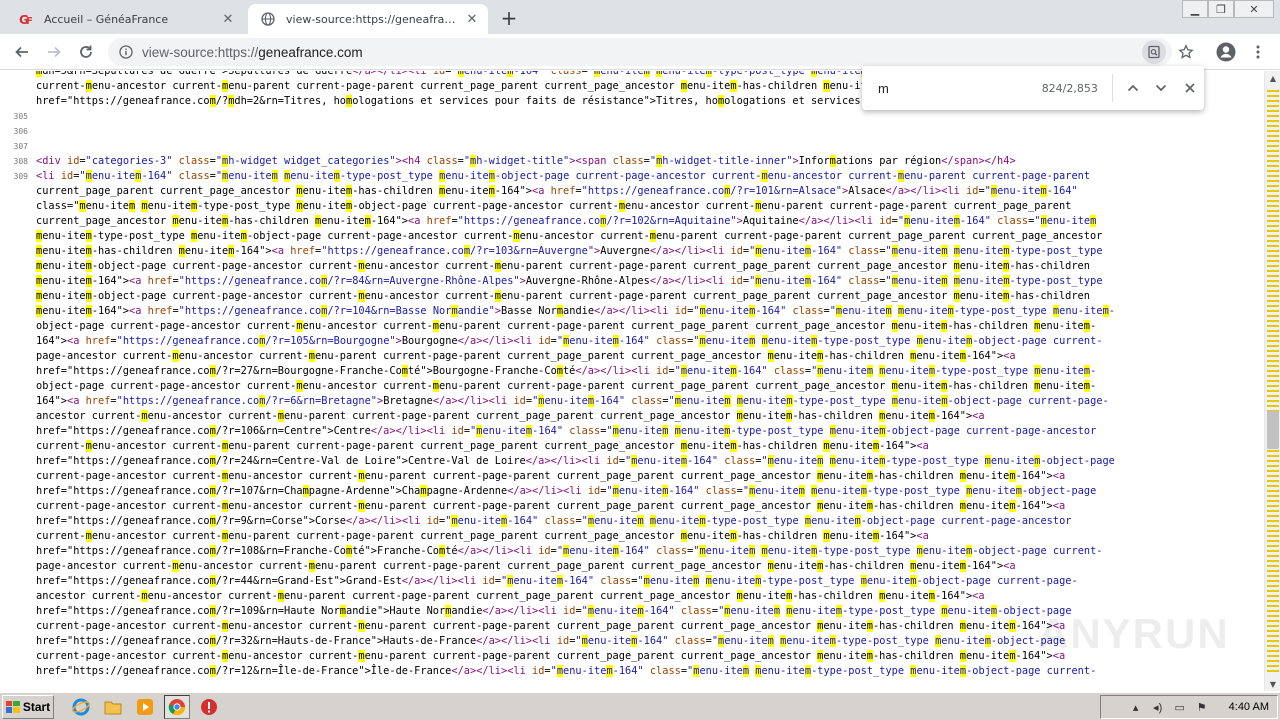 This screenshot has height=720, width=1280. What do you see at coordinates (1272, 684) in the screenshot?
I see `scroll-down-icon: ▼` at bounding box center [1272, 684].